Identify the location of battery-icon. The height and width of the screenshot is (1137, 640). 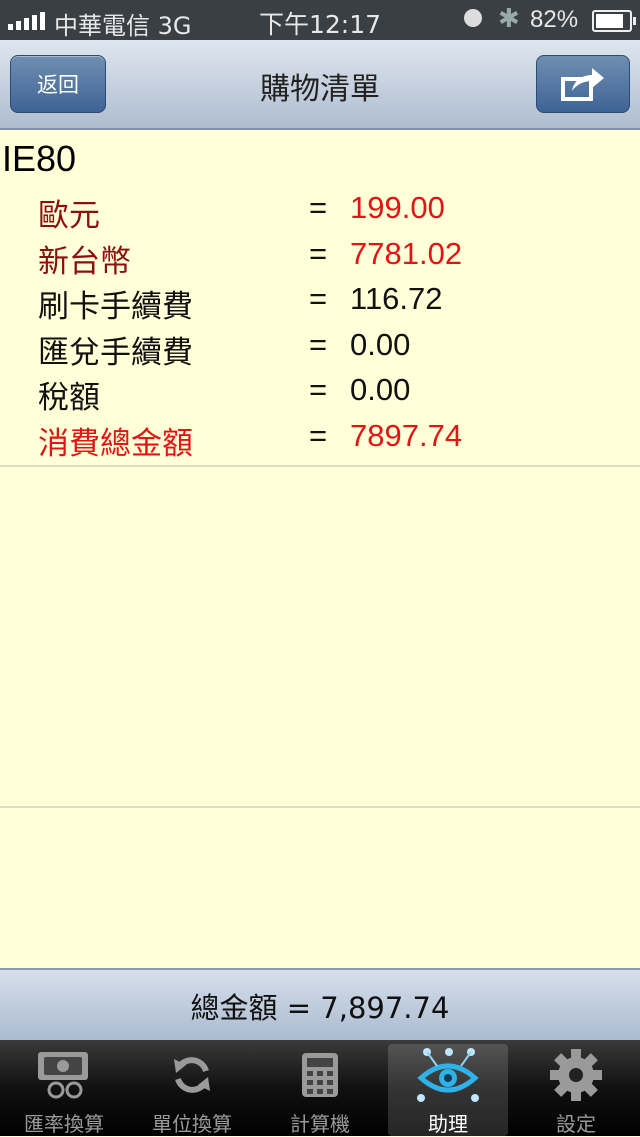
(614, 21).